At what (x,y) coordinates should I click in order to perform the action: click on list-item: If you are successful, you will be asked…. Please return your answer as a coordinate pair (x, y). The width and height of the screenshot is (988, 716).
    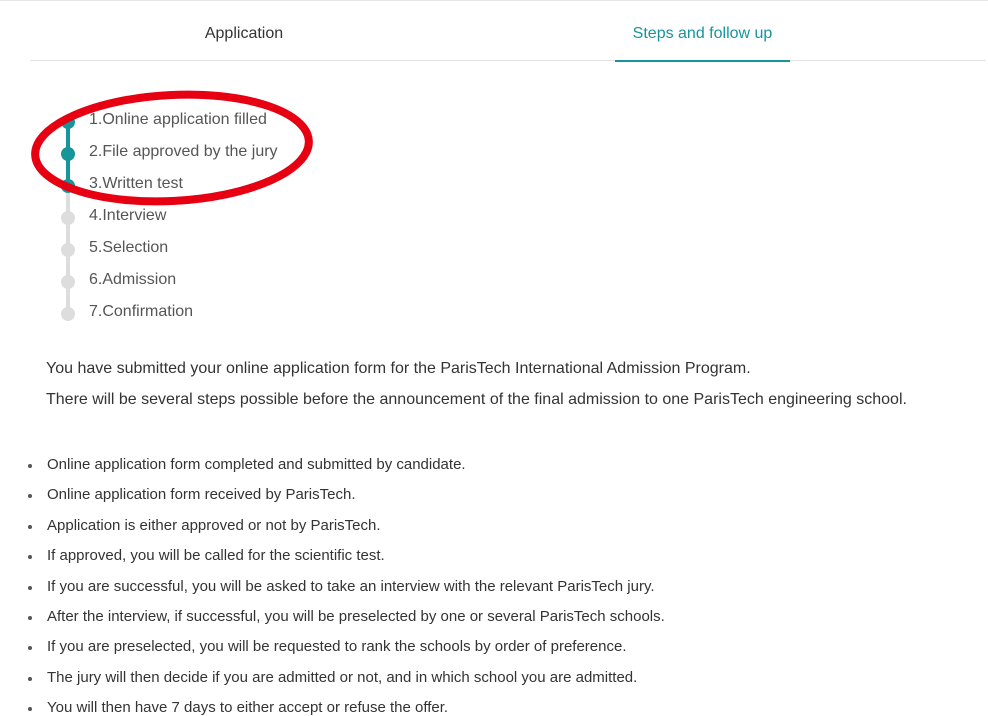
    Looking at the image, I should click on (504, 587).